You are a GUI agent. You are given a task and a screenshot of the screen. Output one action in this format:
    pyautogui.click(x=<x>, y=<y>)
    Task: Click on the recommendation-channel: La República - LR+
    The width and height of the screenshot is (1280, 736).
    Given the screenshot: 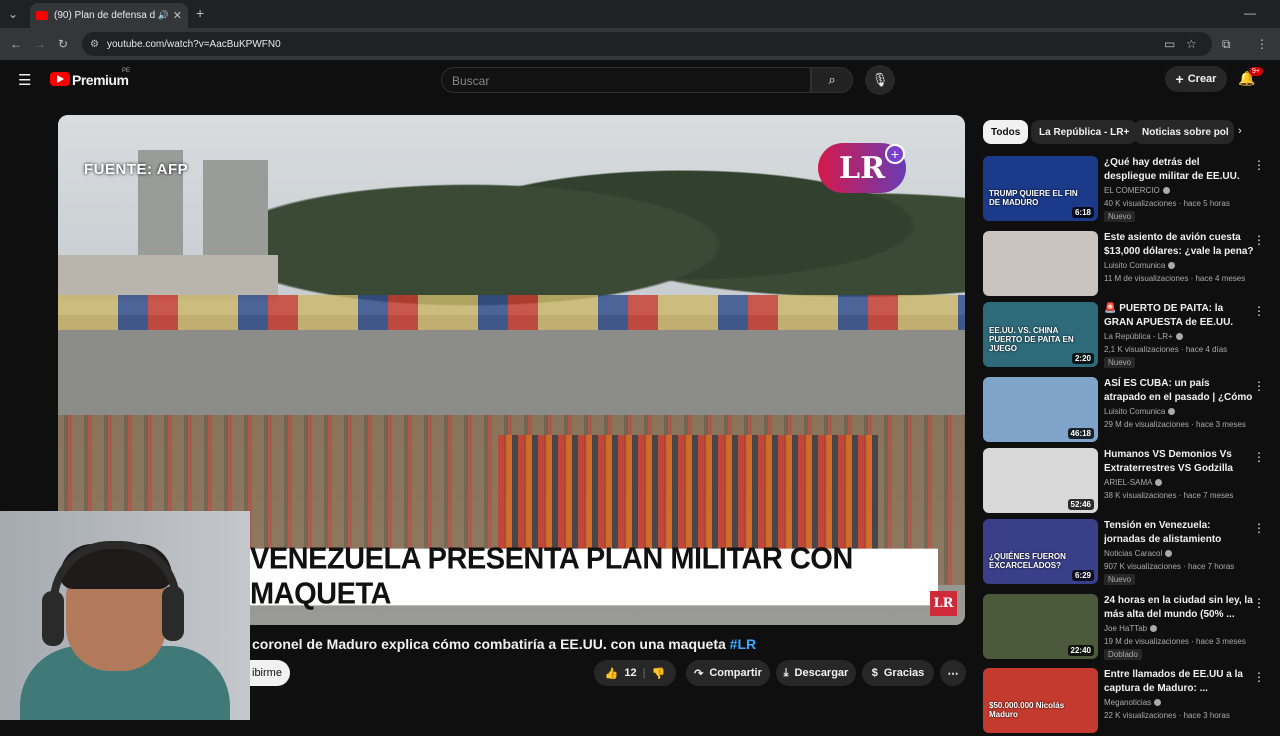 What is the action you would take?
    pyautogui.click(x=1143, y=336)
    